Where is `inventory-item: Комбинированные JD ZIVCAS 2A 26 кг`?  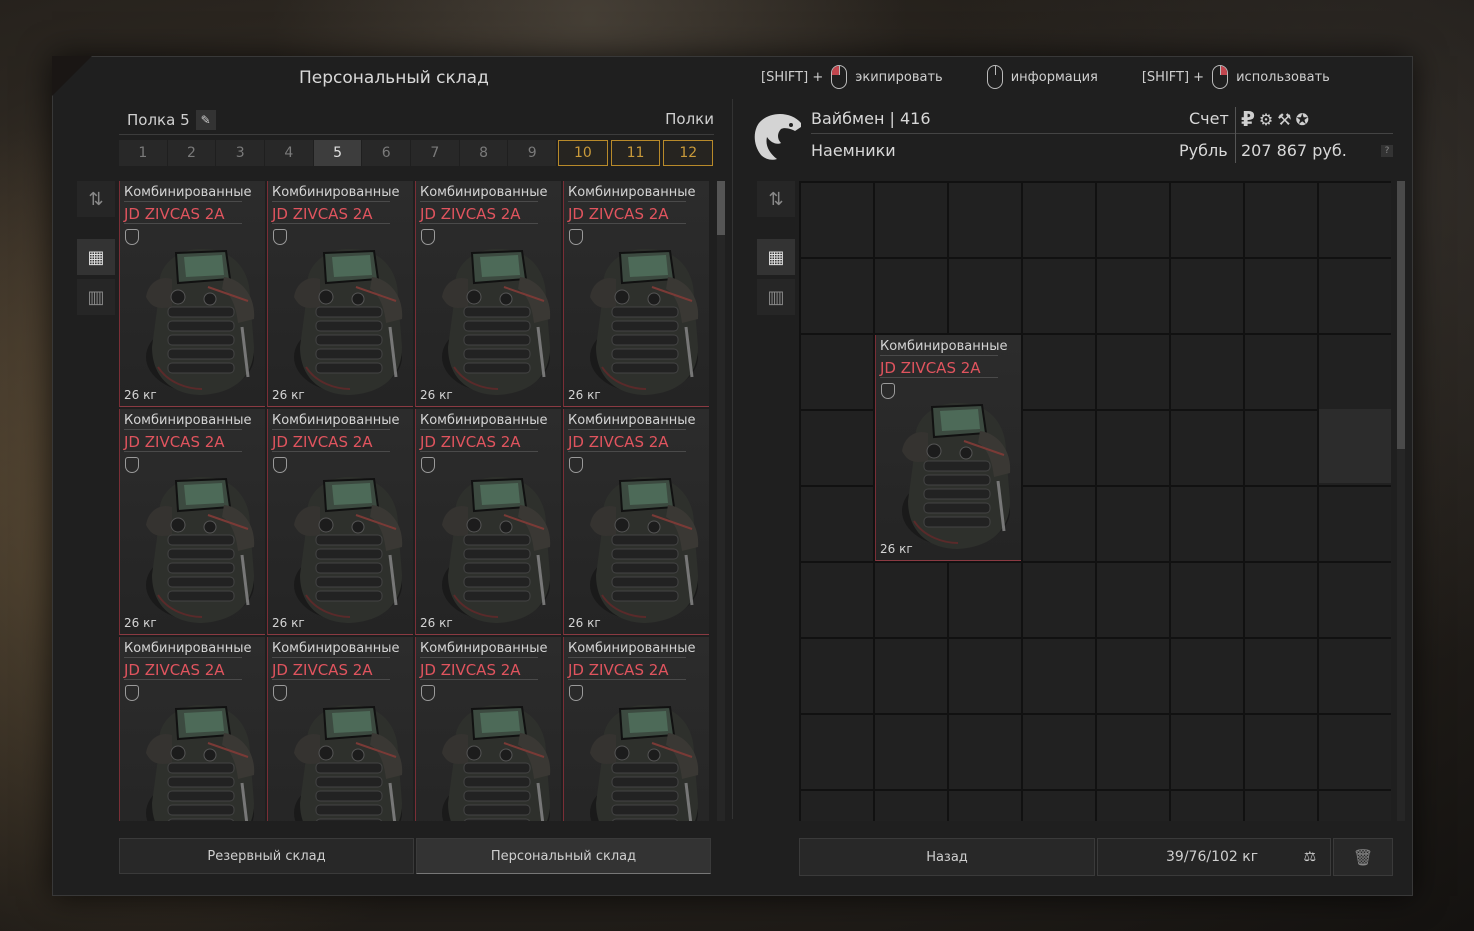 inventory-item: Комбинированные JD ZIVCAS 2A 26 кг is located at coordinates (948, 448).